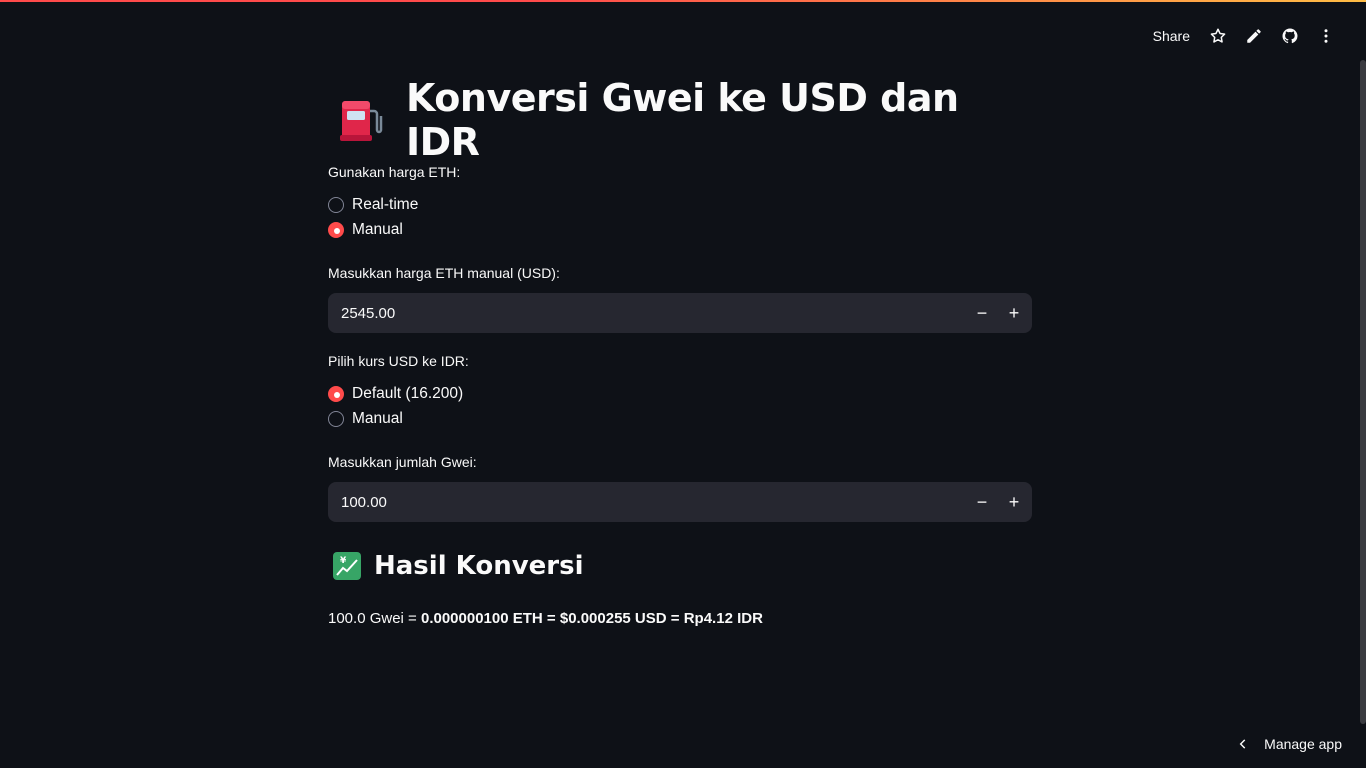 The width and height of the screenshot is (1366, 768). What do you see at coordinates (444, 273) in the screenshot?
I see `eth-manual-label: Masukkan harga ETH manual (USD):` at bounding box center [444, 273].